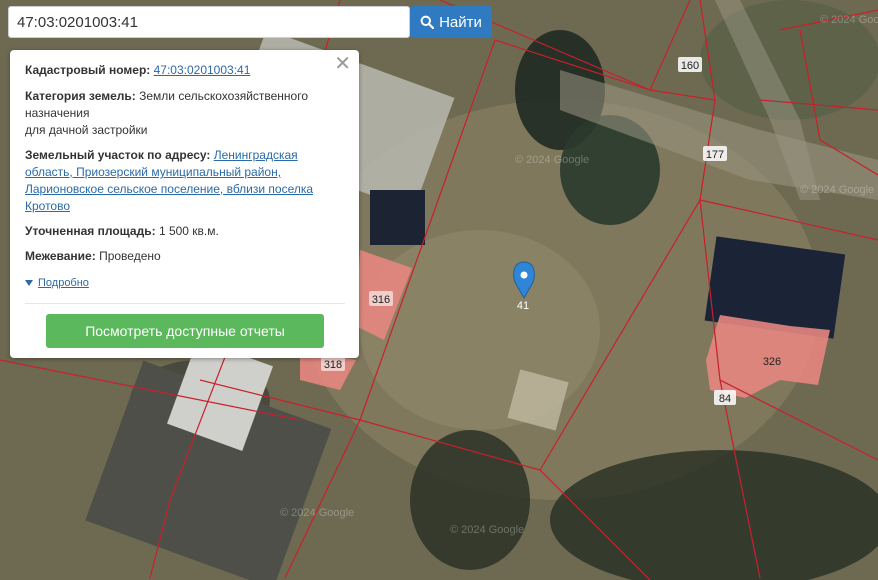 The image size is (878, 580). What do you see at coordinates (342, 64) in the screenshot?
I see `close-icon: ✕` at bounding box center [342, 64].